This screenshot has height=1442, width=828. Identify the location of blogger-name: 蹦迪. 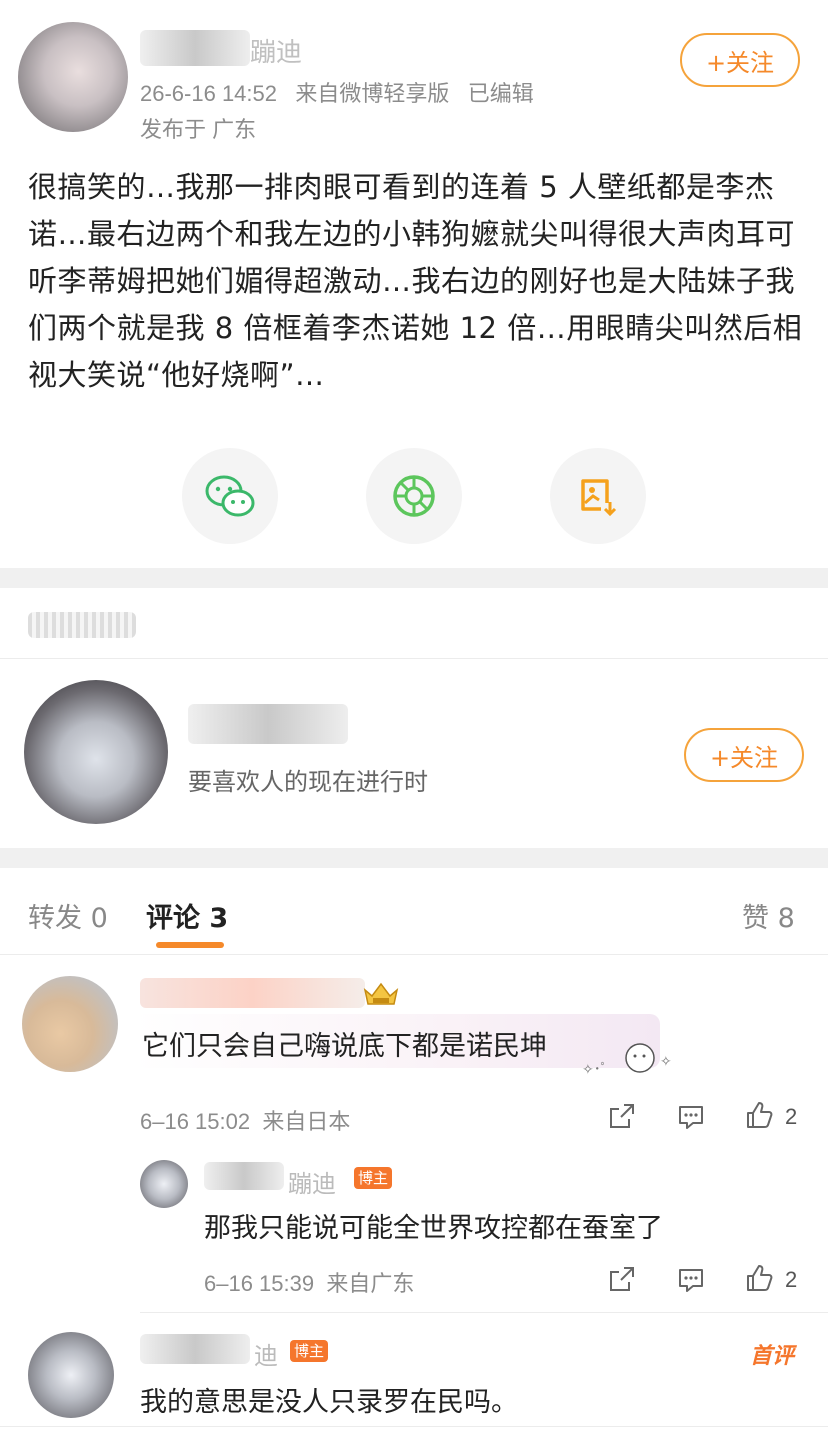
(312, 1181).